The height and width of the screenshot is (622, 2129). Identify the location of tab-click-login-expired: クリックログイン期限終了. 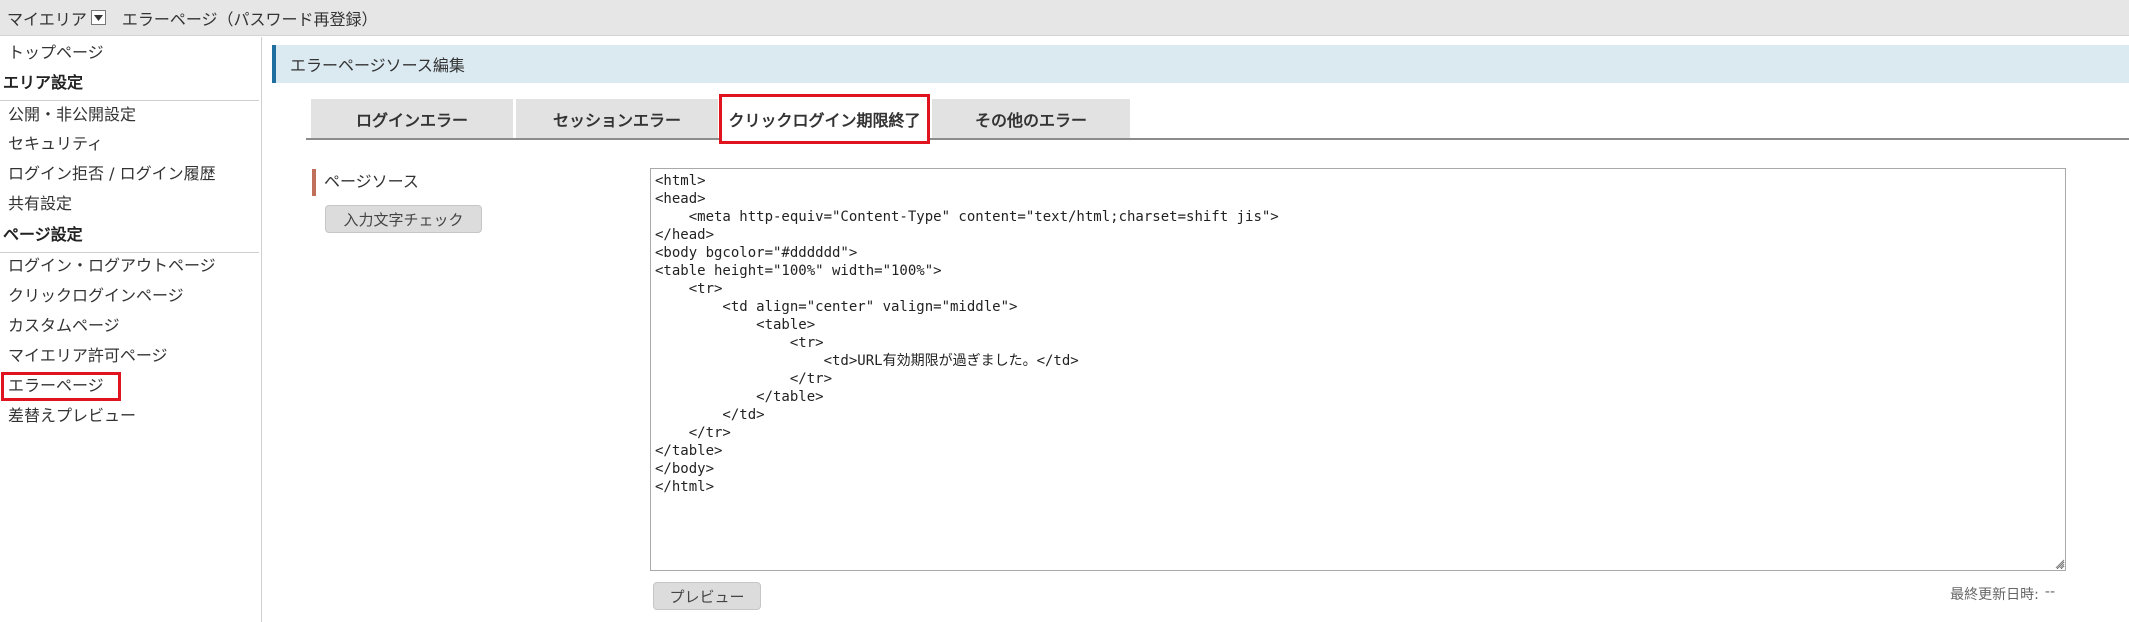
(824, 119).